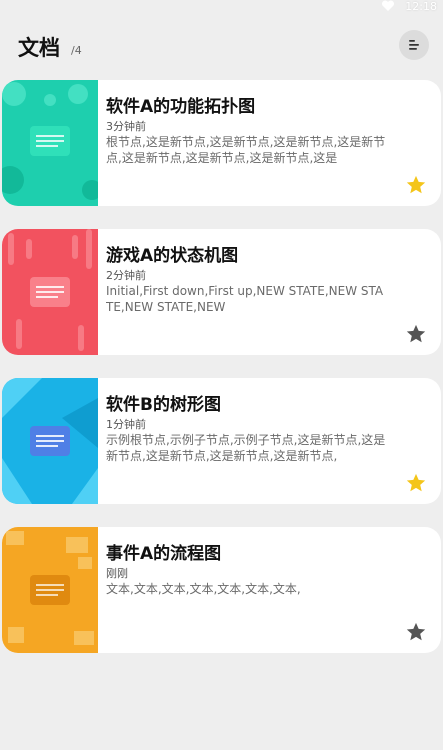 Image resolution: width=443 pixels, height=750 pixels. Describe the element at coordinates (388, 6) in the screenshot. I see `heart-icon` at that location.